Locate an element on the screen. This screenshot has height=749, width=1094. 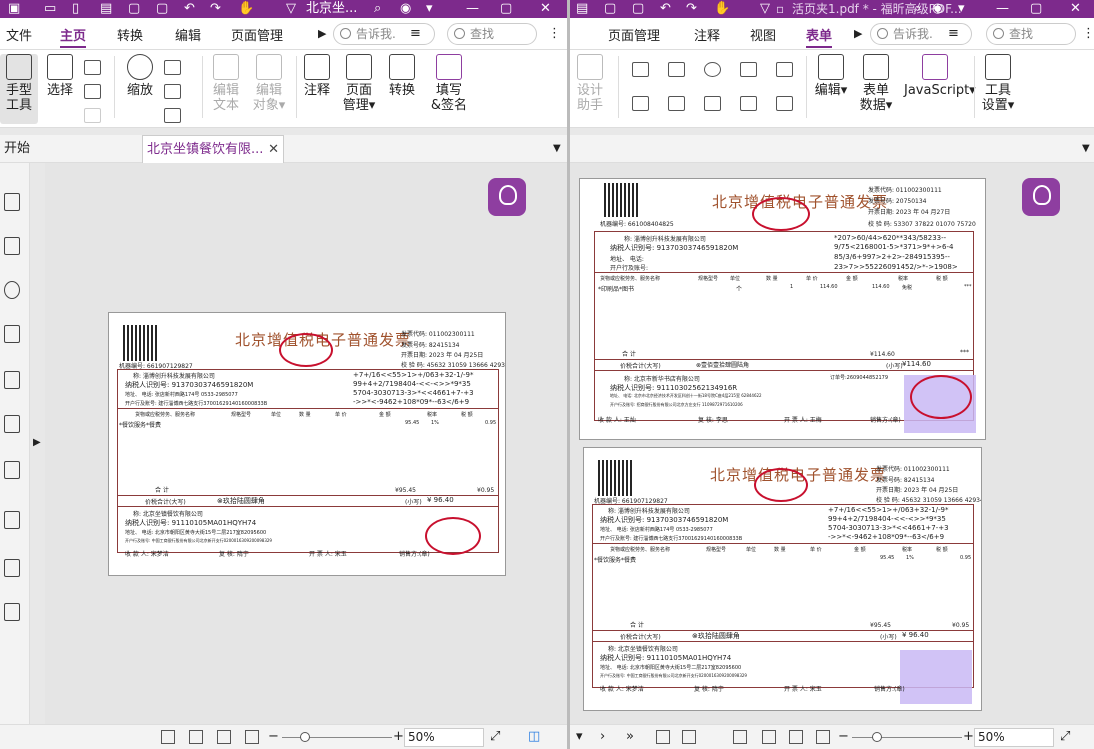
save-icon: ▯ is located at coordinates (75, 9).